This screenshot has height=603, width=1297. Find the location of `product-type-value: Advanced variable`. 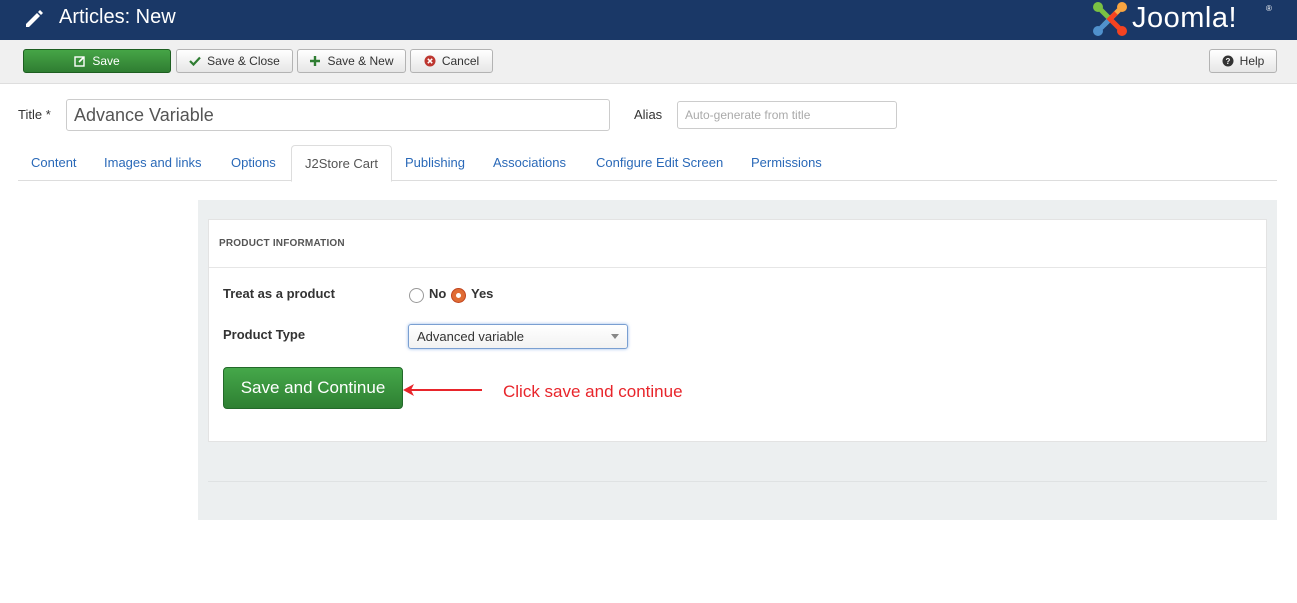

product-type-value: Advanced variable is located at coordinates (470, 336).